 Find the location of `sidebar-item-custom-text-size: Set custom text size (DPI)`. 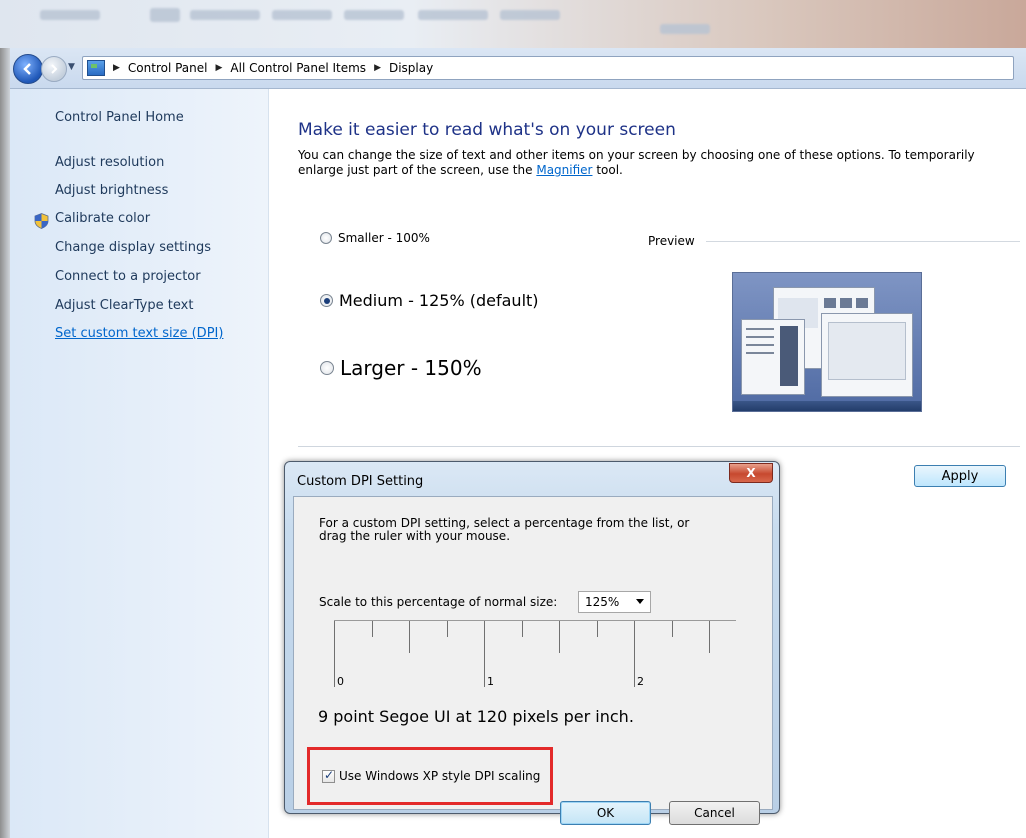

sidebar-item-custom-text-size: Set custom text size (DPI) is located at coordinates (139, 333).